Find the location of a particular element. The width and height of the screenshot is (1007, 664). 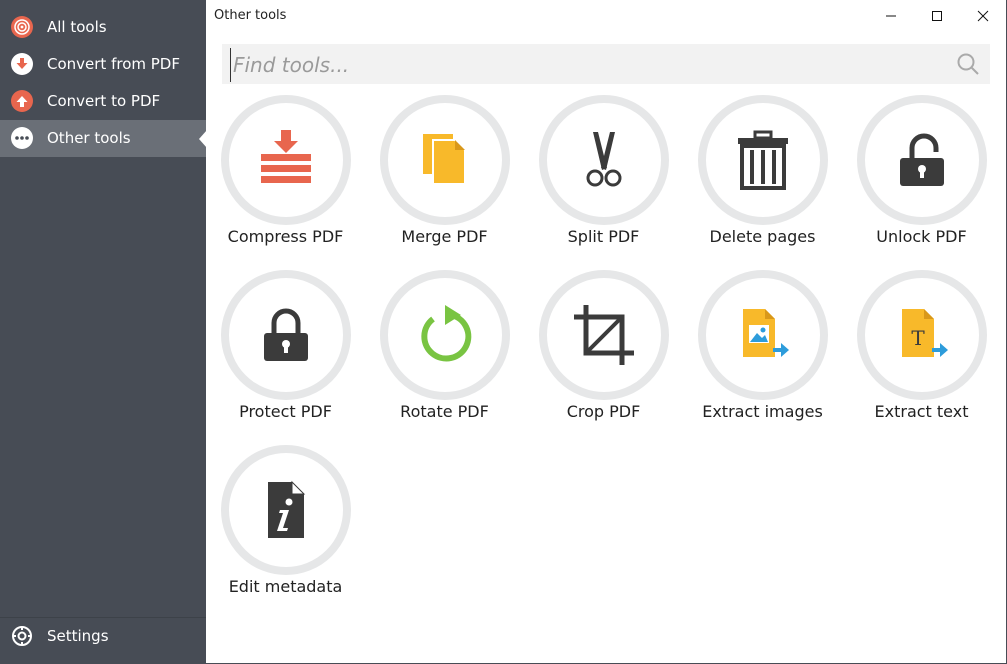

search-bar is located at coordinates (606, 64).